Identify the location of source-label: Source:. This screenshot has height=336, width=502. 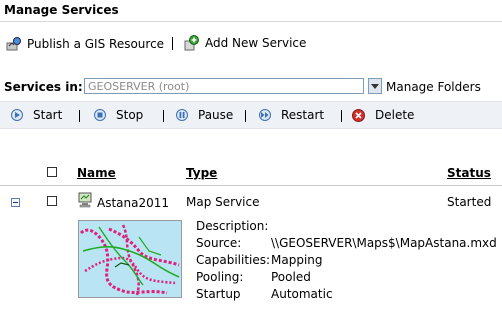
(219, 243).